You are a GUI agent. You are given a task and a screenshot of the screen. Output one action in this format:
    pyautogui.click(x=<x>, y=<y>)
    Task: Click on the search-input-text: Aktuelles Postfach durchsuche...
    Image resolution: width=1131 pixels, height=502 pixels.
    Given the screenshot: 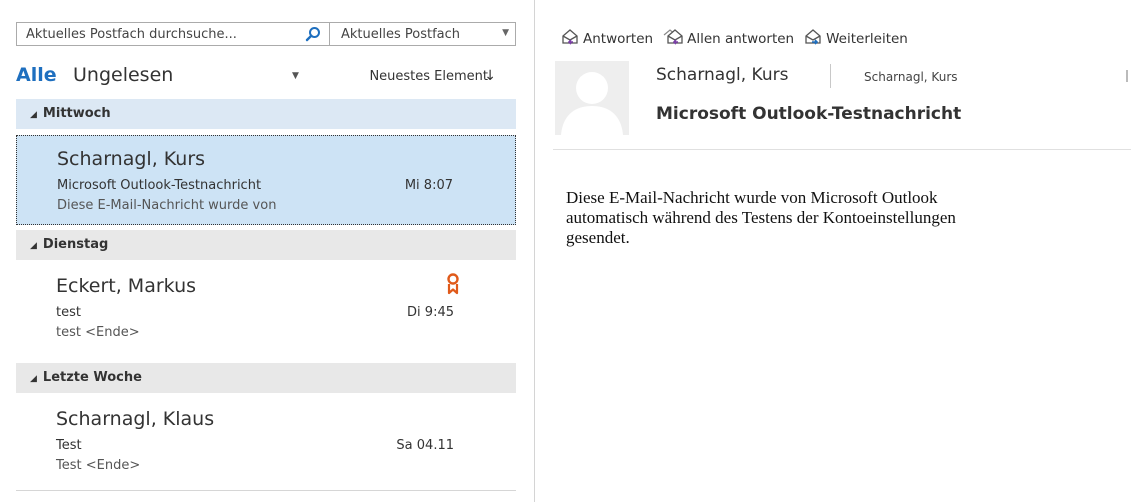 What is the action you would take?
    pyautogui.click(x=131, y=34)
    